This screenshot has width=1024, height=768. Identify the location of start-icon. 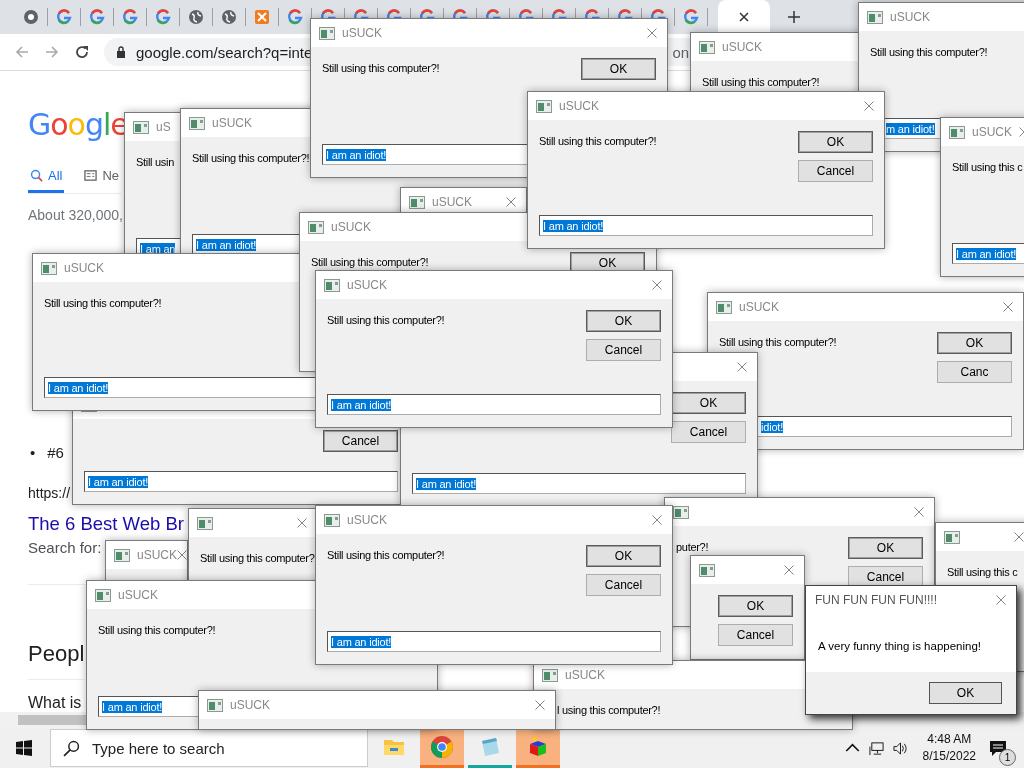
(24, 748).